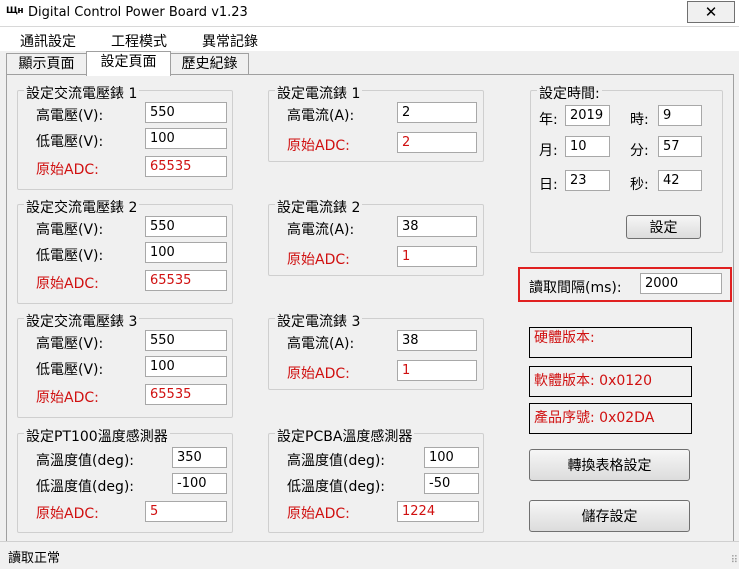 The image size is (739, 569). I want to click on set-time-button: 設定, so click(663, 227).